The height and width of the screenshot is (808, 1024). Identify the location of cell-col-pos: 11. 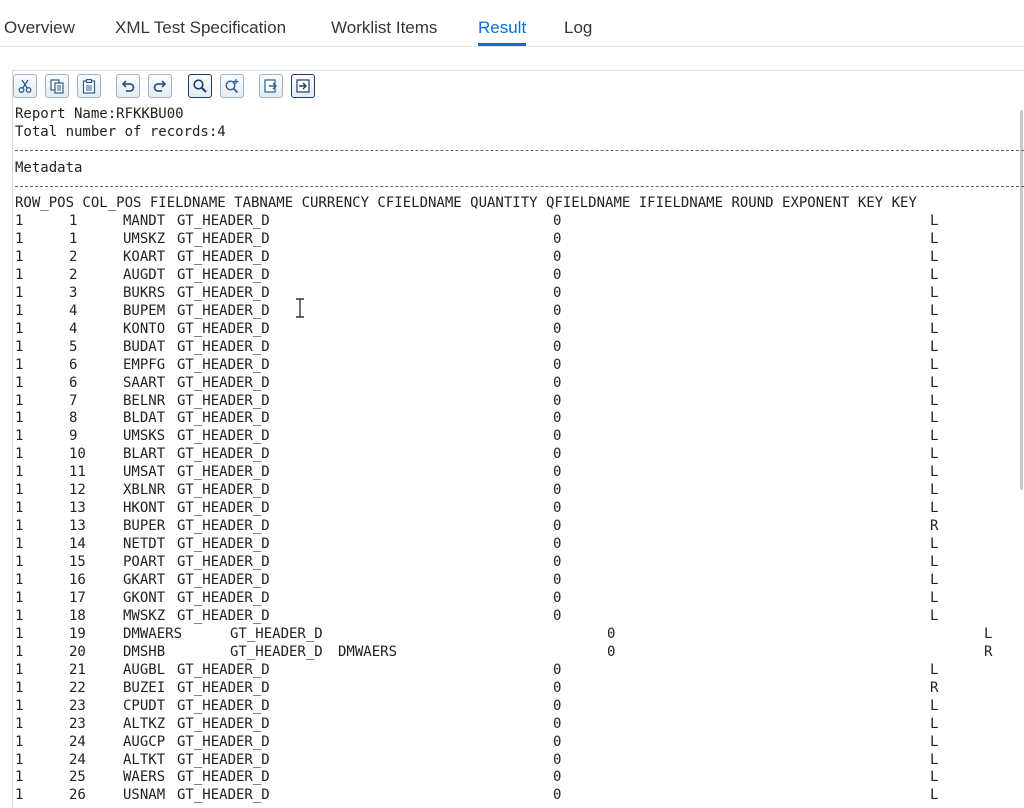
(77, 472).